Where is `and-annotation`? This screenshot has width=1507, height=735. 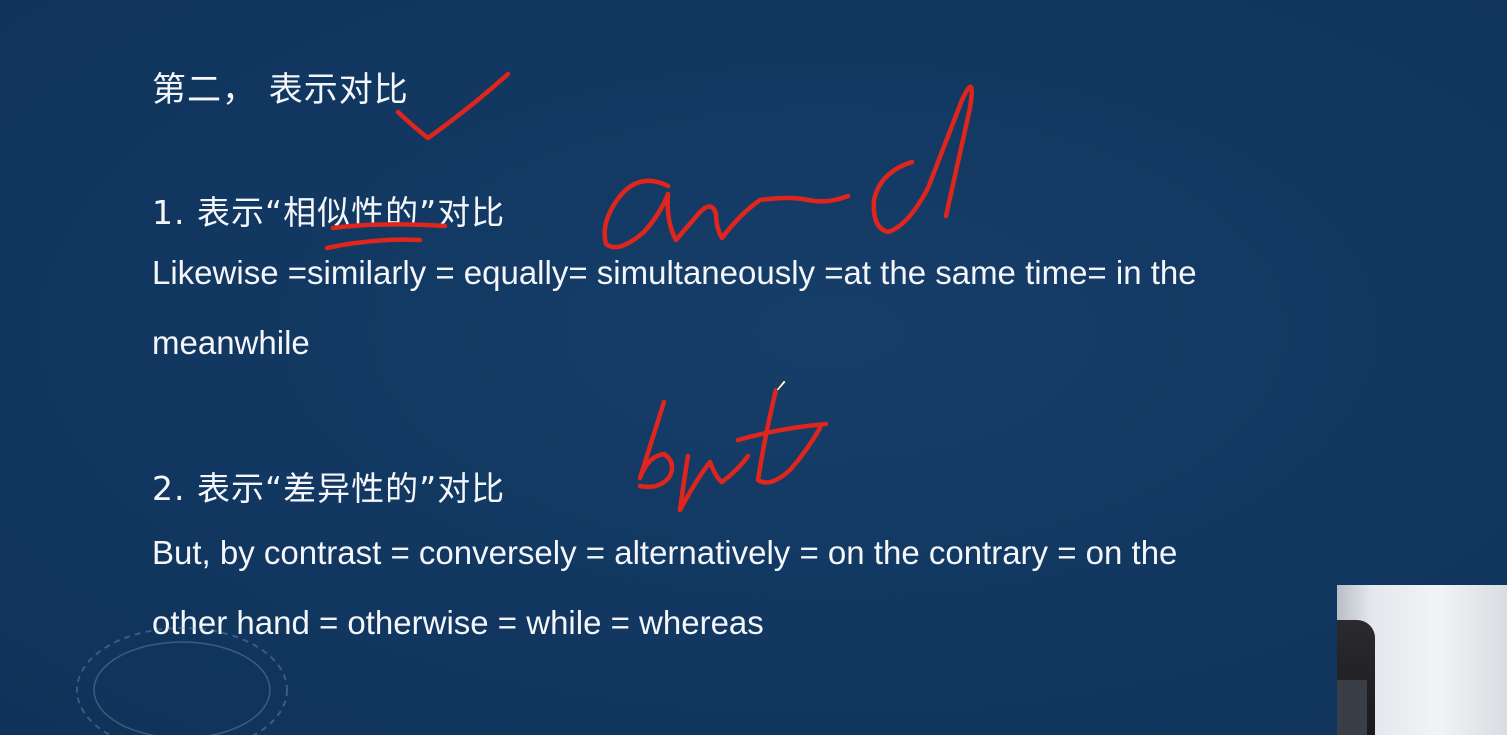 and-annotation is located at coordinates (788, 167).